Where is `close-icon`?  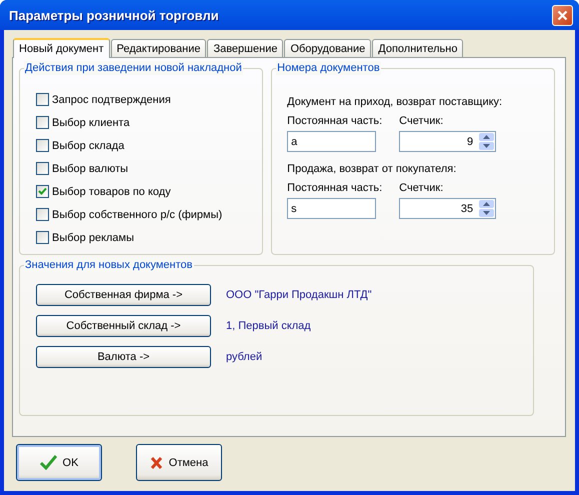
close-icon is located at coordinates (562, 15).